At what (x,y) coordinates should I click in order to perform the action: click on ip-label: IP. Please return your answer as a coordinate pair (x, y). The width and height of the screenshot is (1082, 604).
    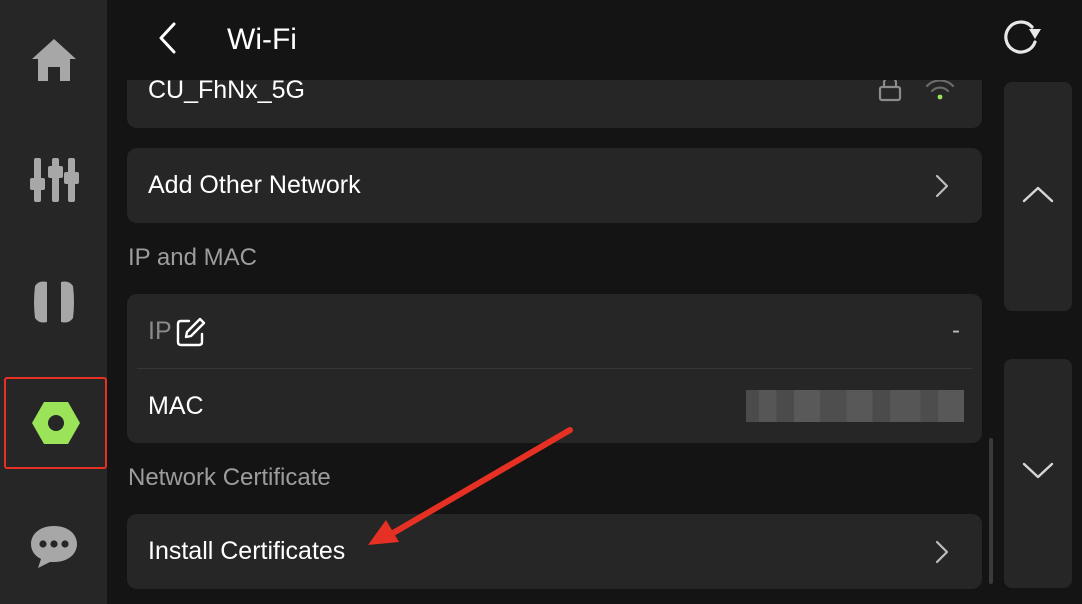
    Looking at the image, I should click on (160, 331).